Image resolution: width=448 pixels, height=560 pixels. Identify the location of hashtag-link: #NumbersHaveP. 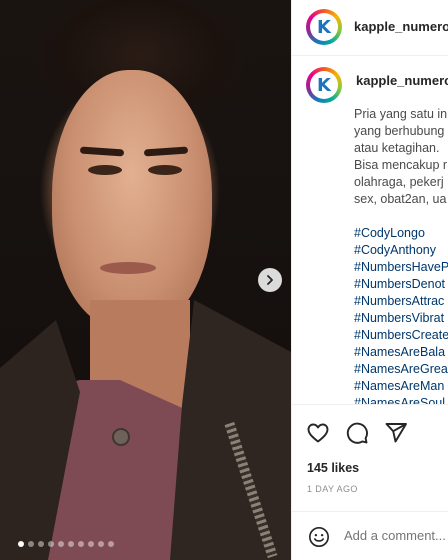
(401, 267).